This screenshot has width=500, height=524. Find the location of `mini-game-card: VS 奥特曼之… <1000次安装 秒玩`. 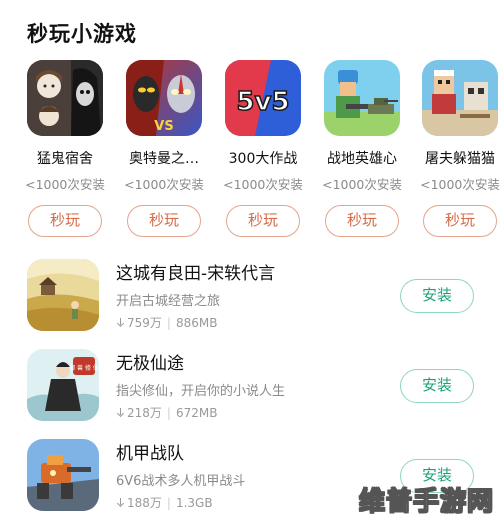

mini-game-card: VS 奥特曼之… <1000次安装 秒玩 is located at coordinates (164, 148).